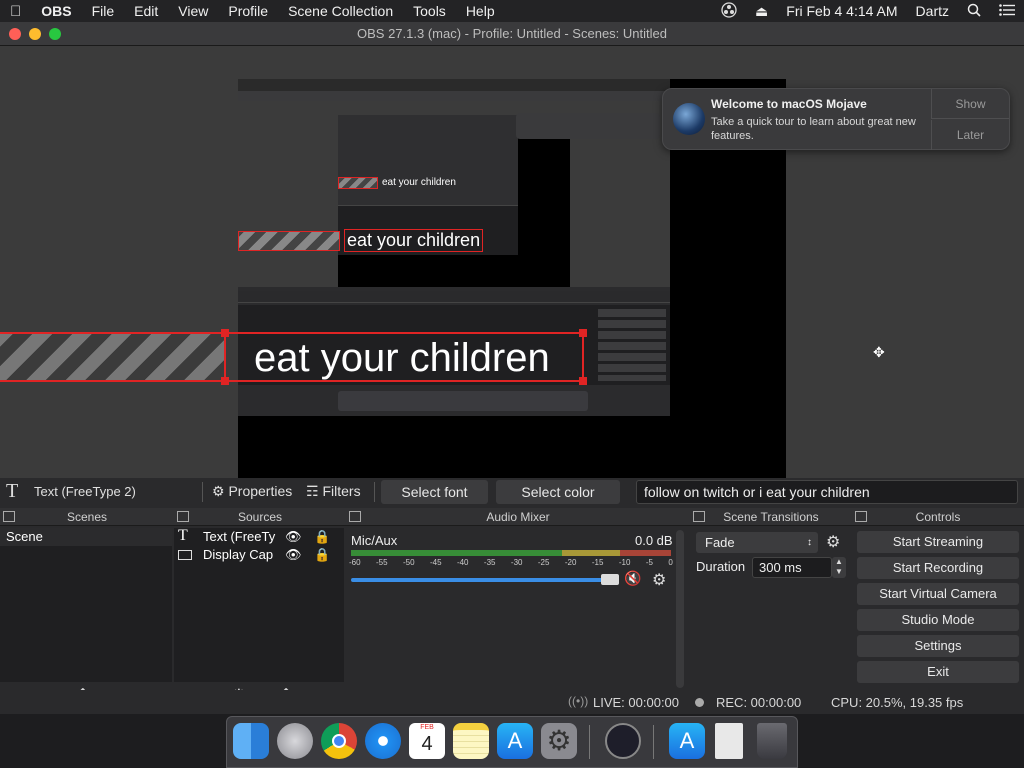  What do you see at coordinates (86, 537) in the screenshot?
I see `scene-item: Scene` at bounding box center [86, 537].